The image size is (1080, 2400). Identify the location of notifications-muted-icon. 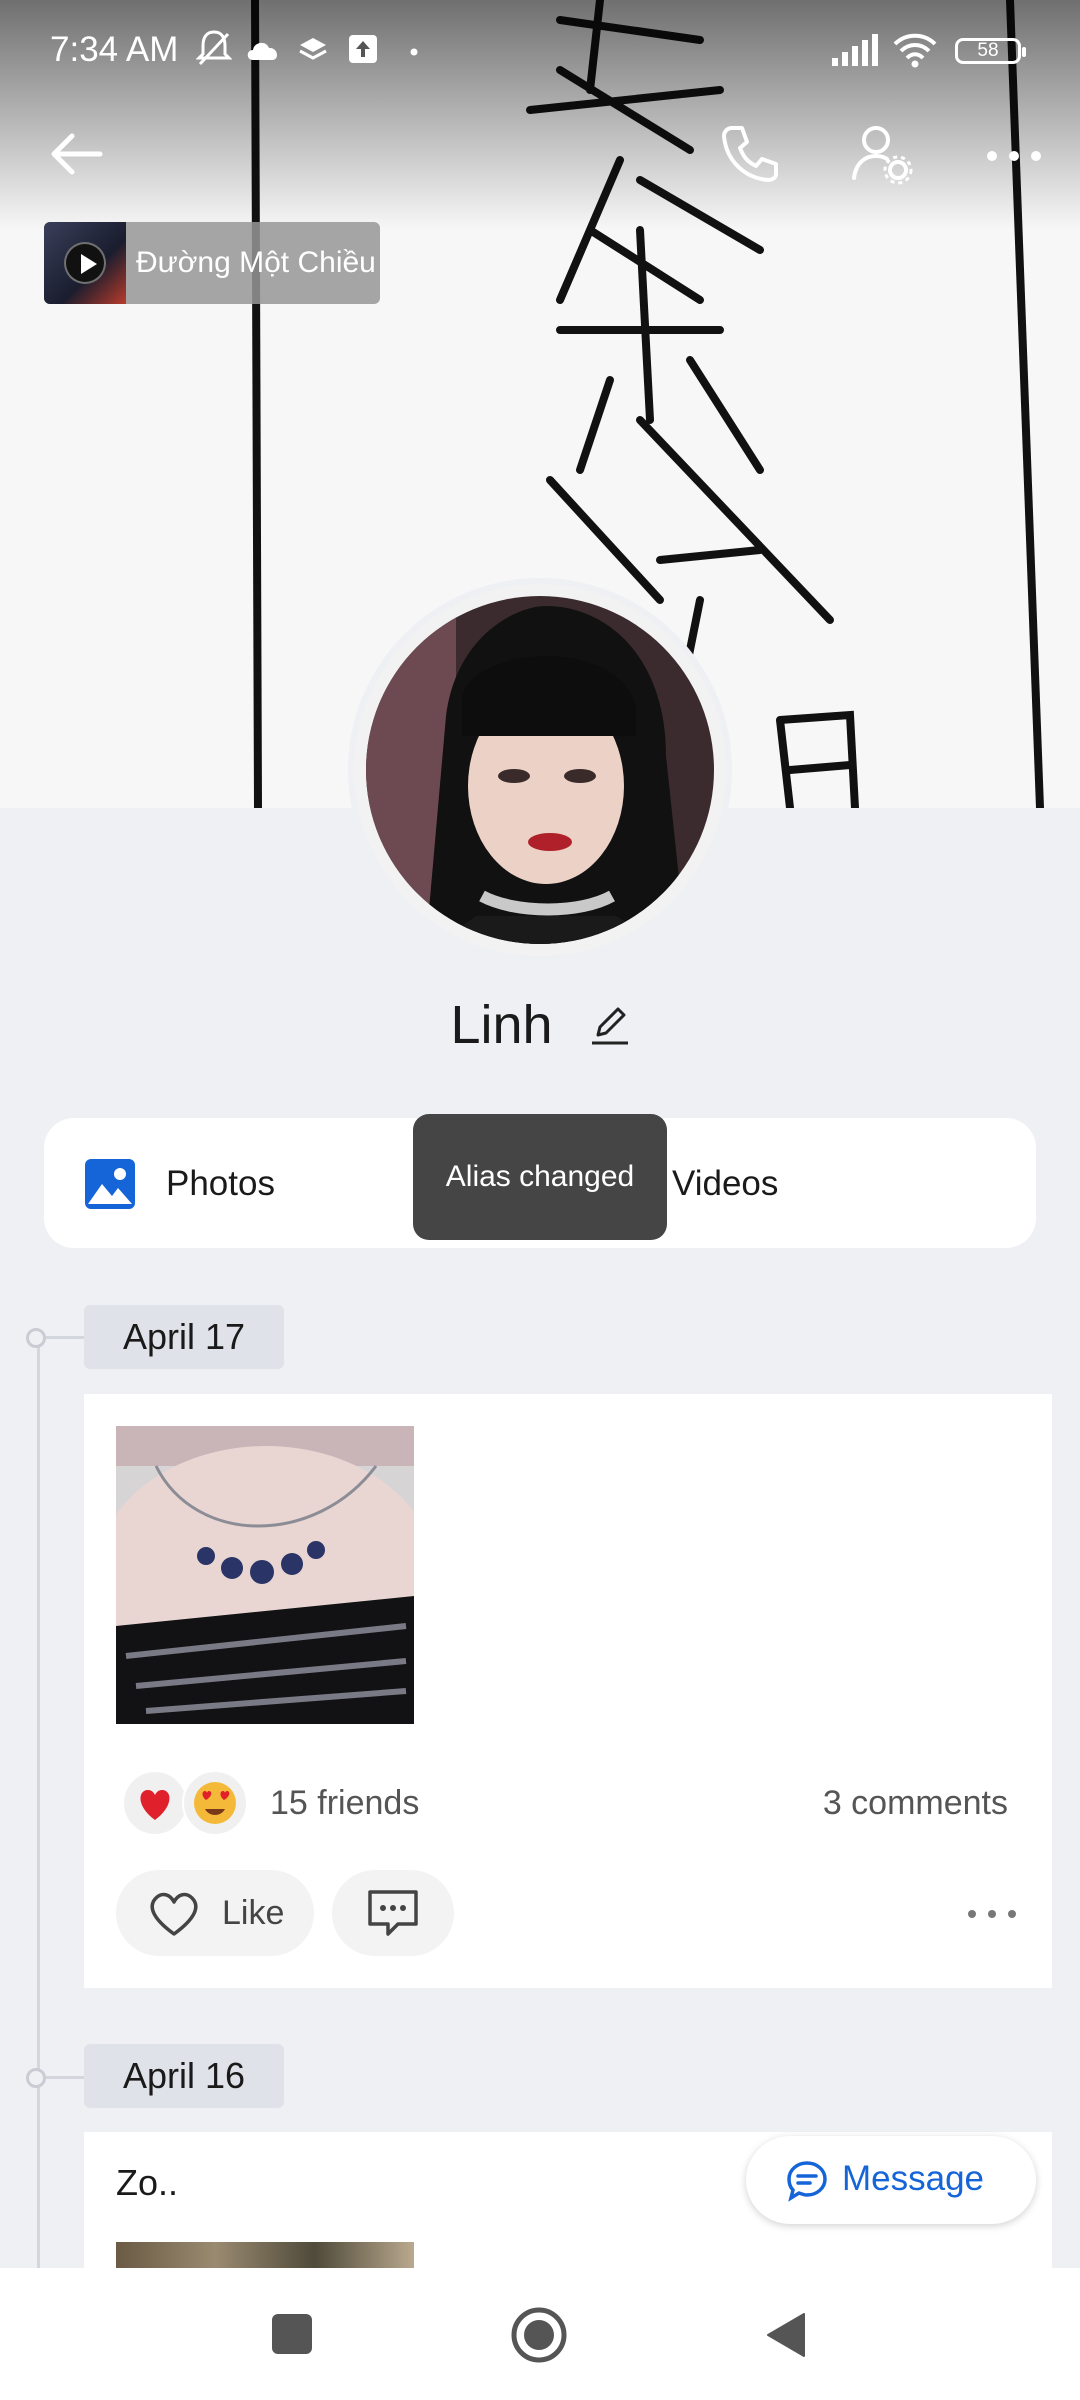
(214, 48).